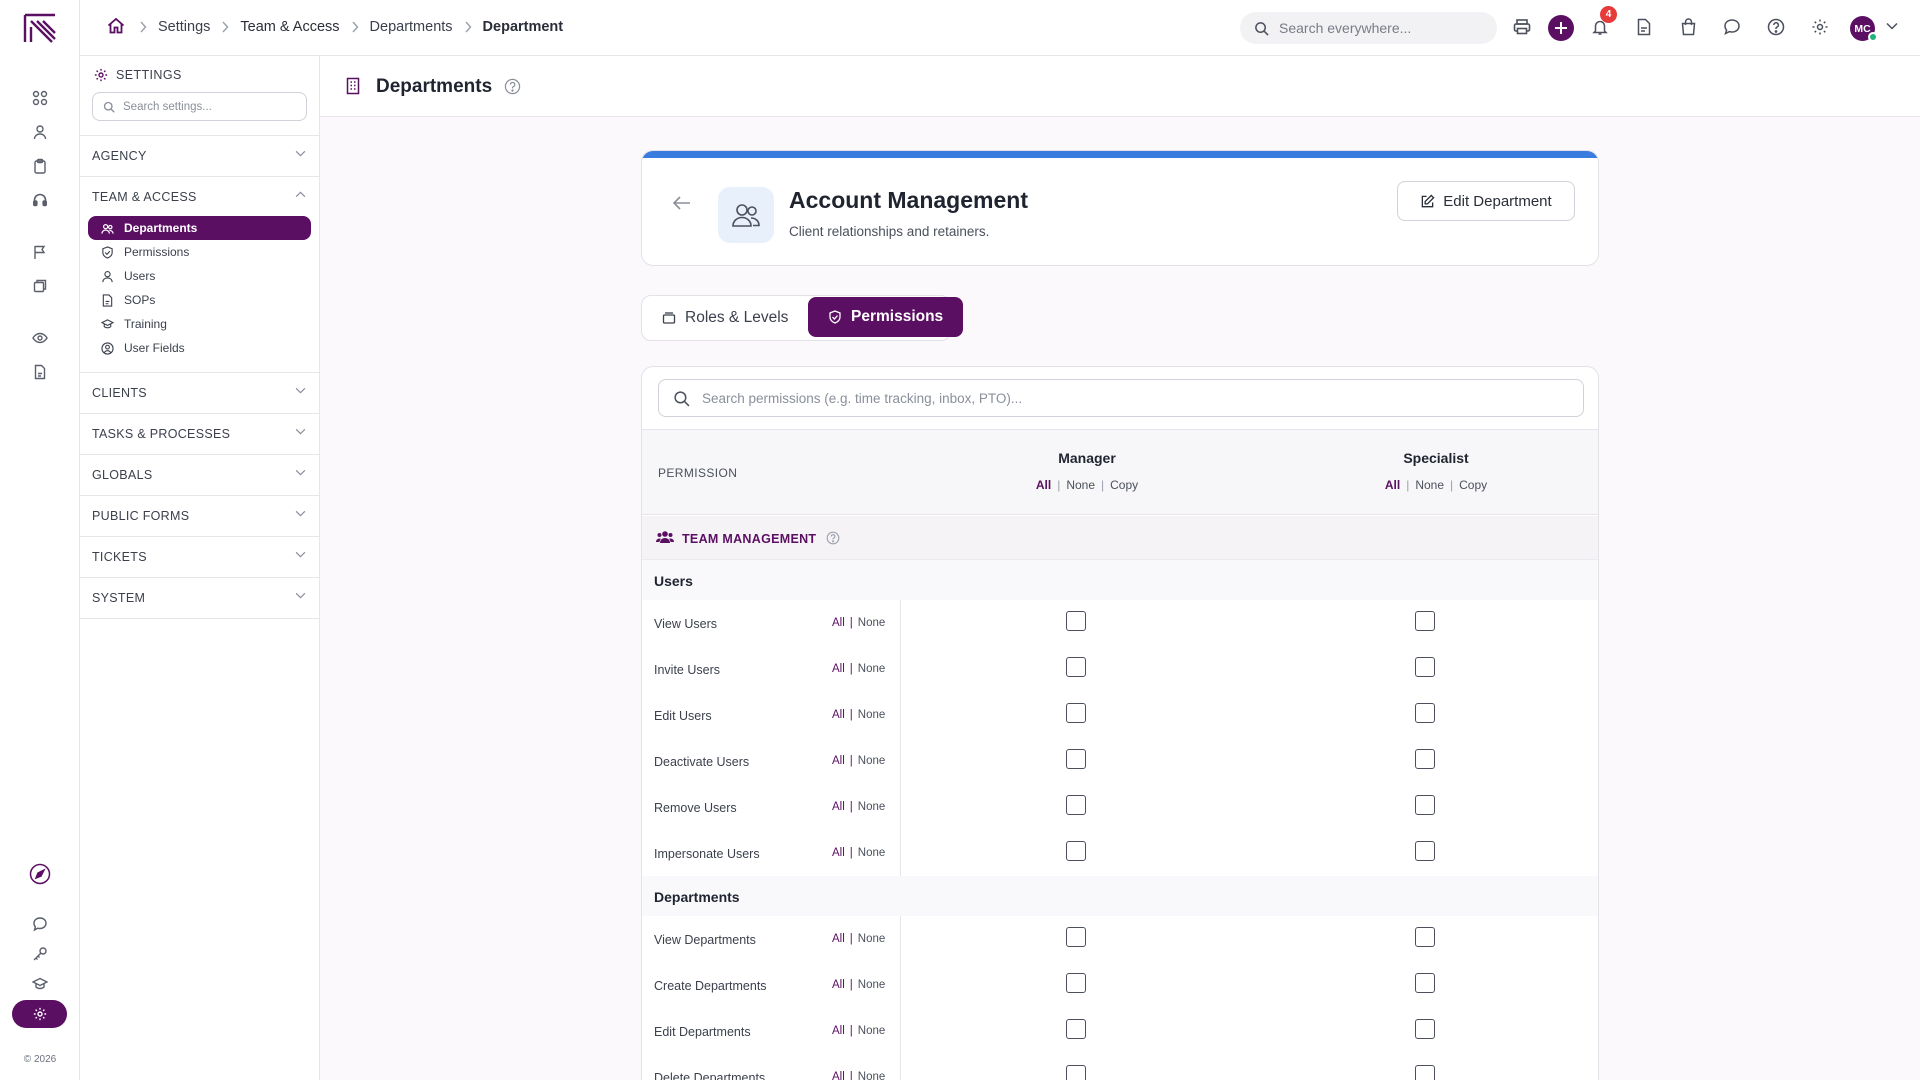 This screenshot has height=1080, width=1920. What do you see at coordinates (199, 252) in the screenshot?
I see `sidebar-item-permissions: Permissions` at bounding box center [199, 252].